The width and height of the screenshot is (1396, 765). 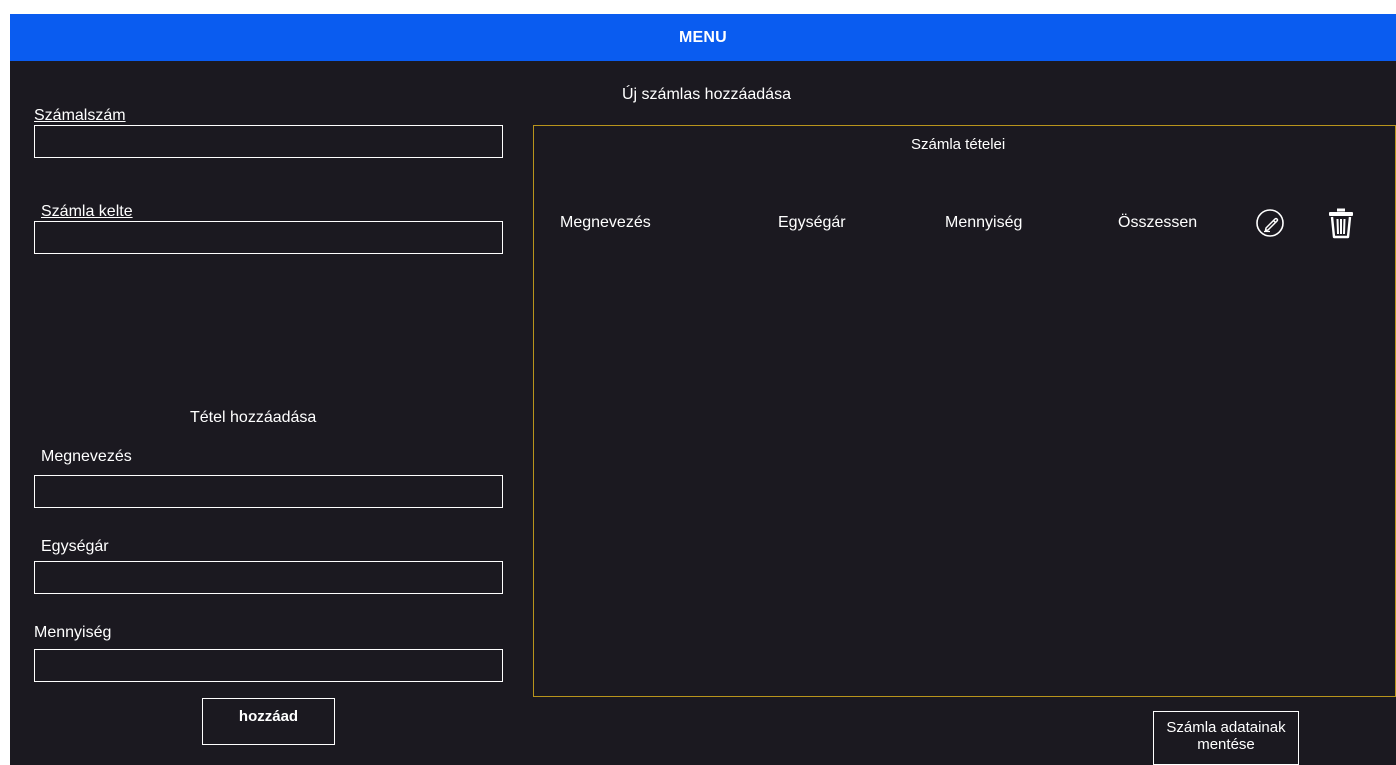 I want to click on item-unit-price-input, so click(x=268, y=577).